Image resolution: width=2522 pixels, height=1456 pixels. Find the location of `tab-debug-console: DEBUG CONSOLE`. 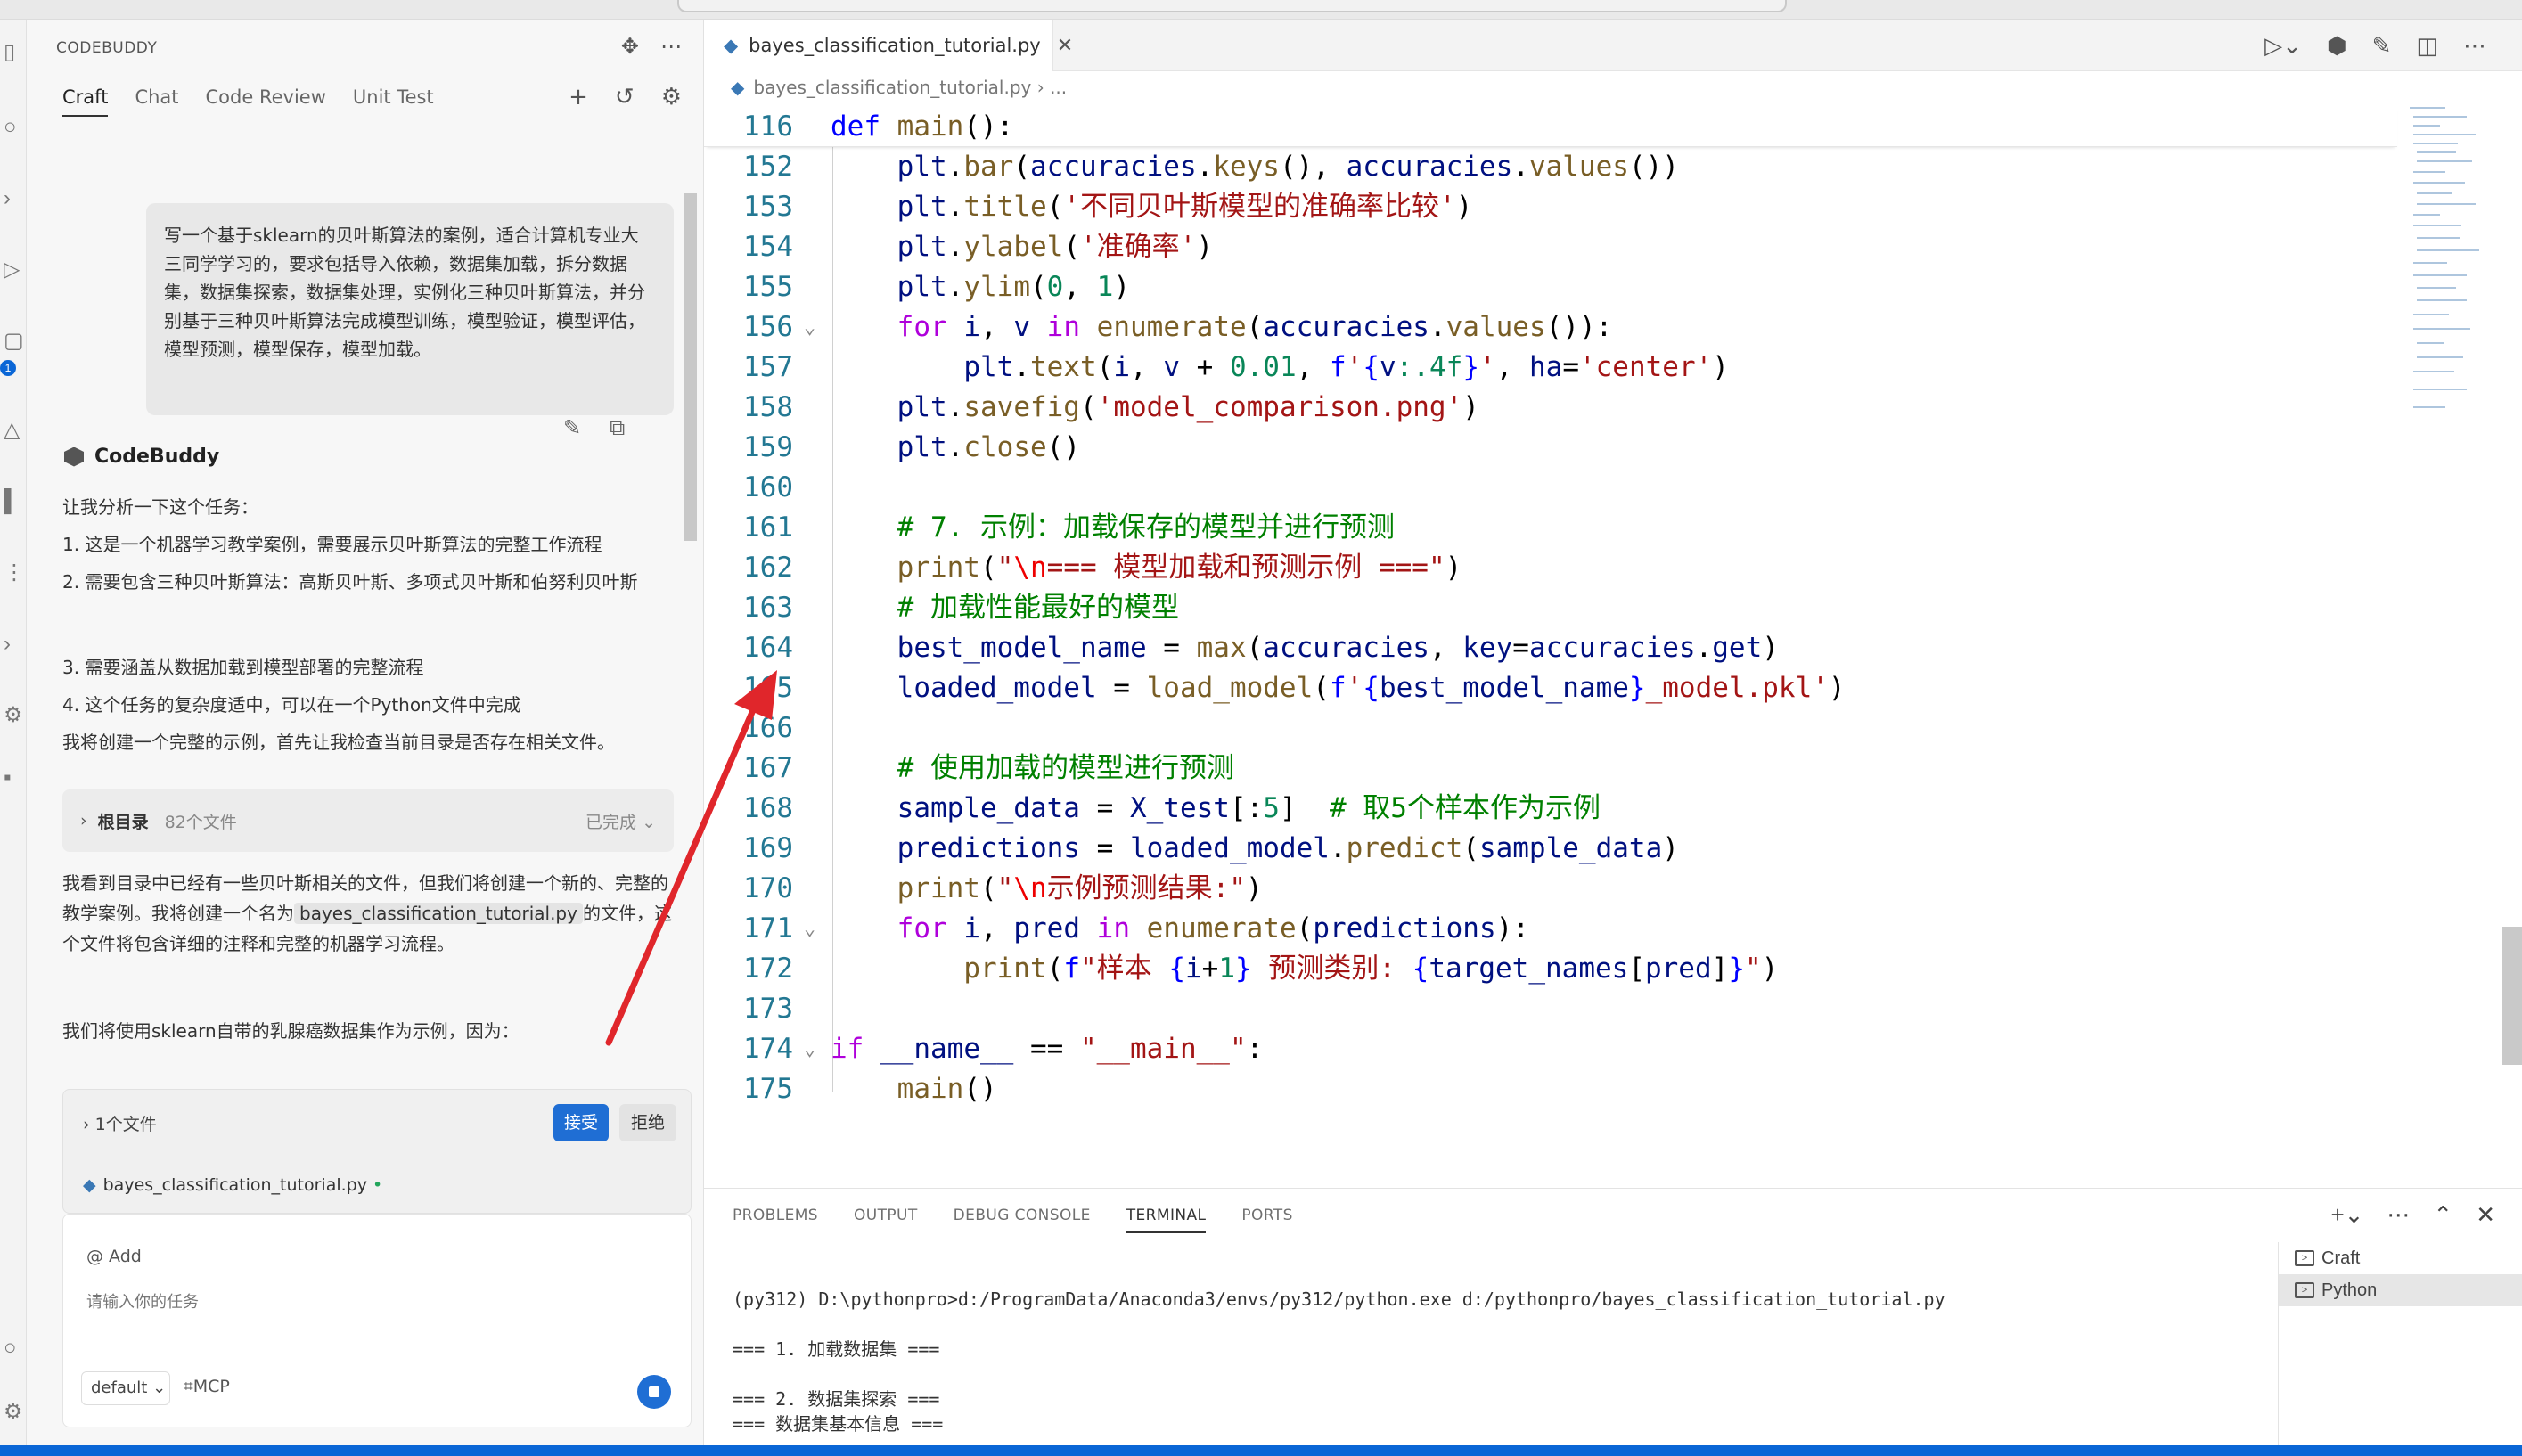

tab-debug-console: DEBUG CONSOLE is located at coordinates (1022, 1220).